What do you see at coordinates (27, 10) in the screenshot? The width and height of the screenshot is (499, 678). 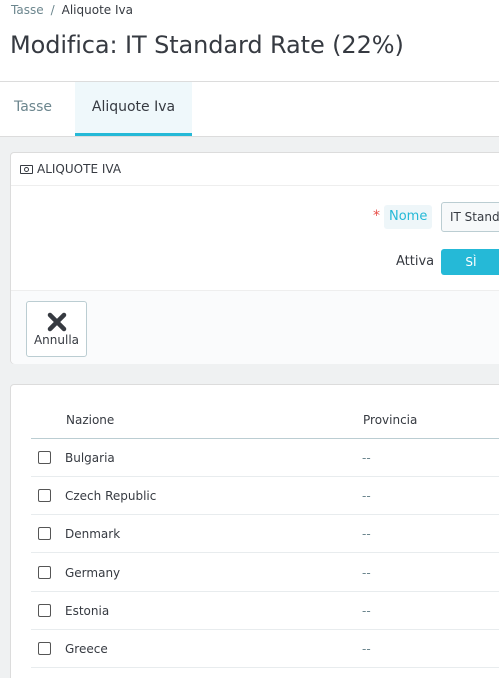 I see `breadcrumb-parent-link: Tasse` at bounding box center [27, 10].